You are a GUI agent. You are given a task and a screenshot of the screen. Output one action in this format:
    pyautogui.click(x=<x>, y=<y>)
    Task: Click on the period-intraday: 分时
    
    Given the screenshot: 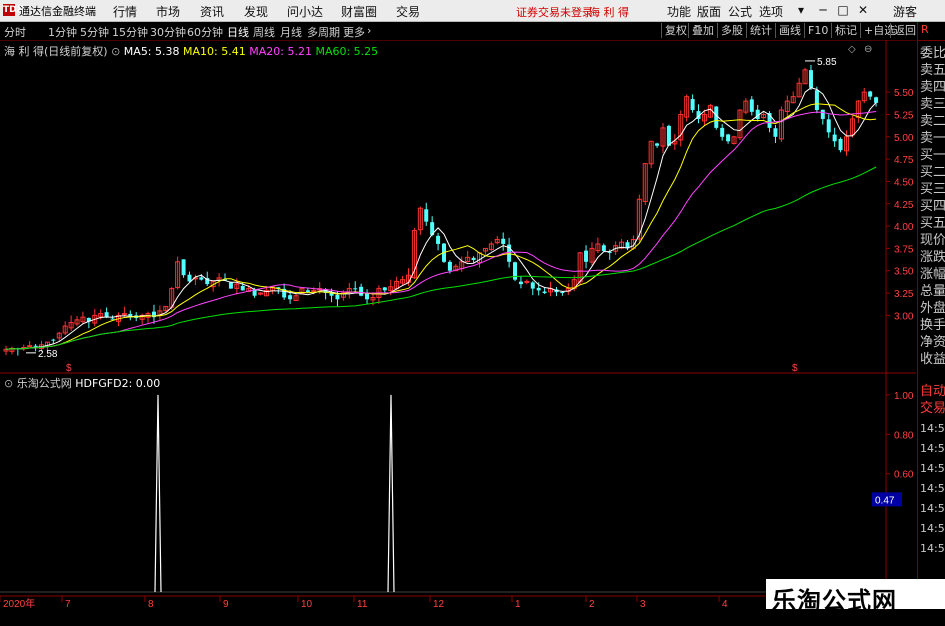 What is the action you would take?
    pyautogui.click(x=15, y=32)
    